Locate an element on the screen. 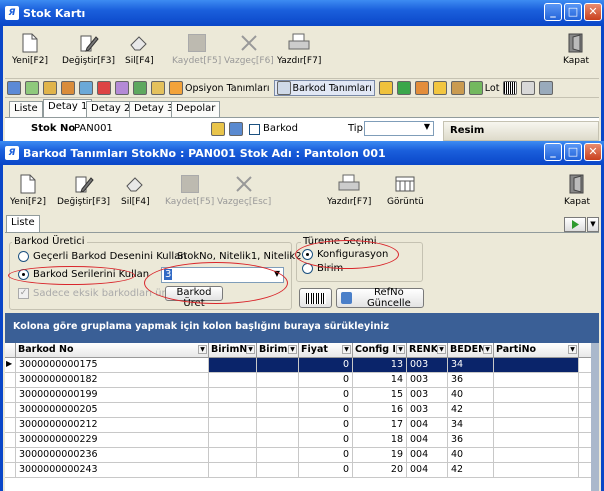  tab-detay-2: Detay 2 is located at coordinates (111, 109).